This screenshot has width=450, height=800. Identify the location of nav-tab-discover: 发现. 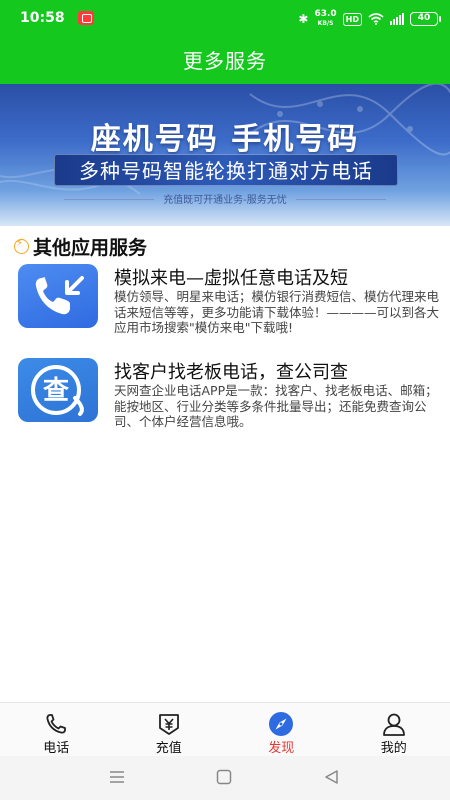
(281, 729).